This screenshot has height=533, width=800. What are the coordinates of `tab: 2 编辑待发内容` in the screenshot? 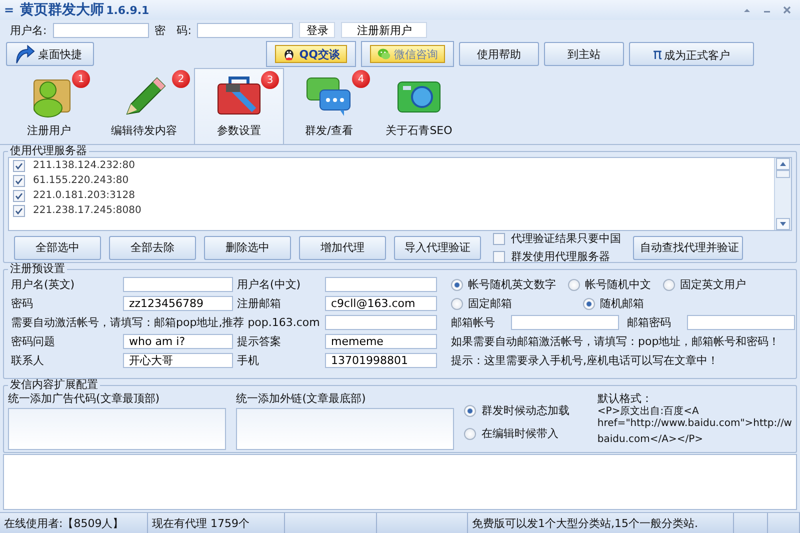 It's located at (144, 106).